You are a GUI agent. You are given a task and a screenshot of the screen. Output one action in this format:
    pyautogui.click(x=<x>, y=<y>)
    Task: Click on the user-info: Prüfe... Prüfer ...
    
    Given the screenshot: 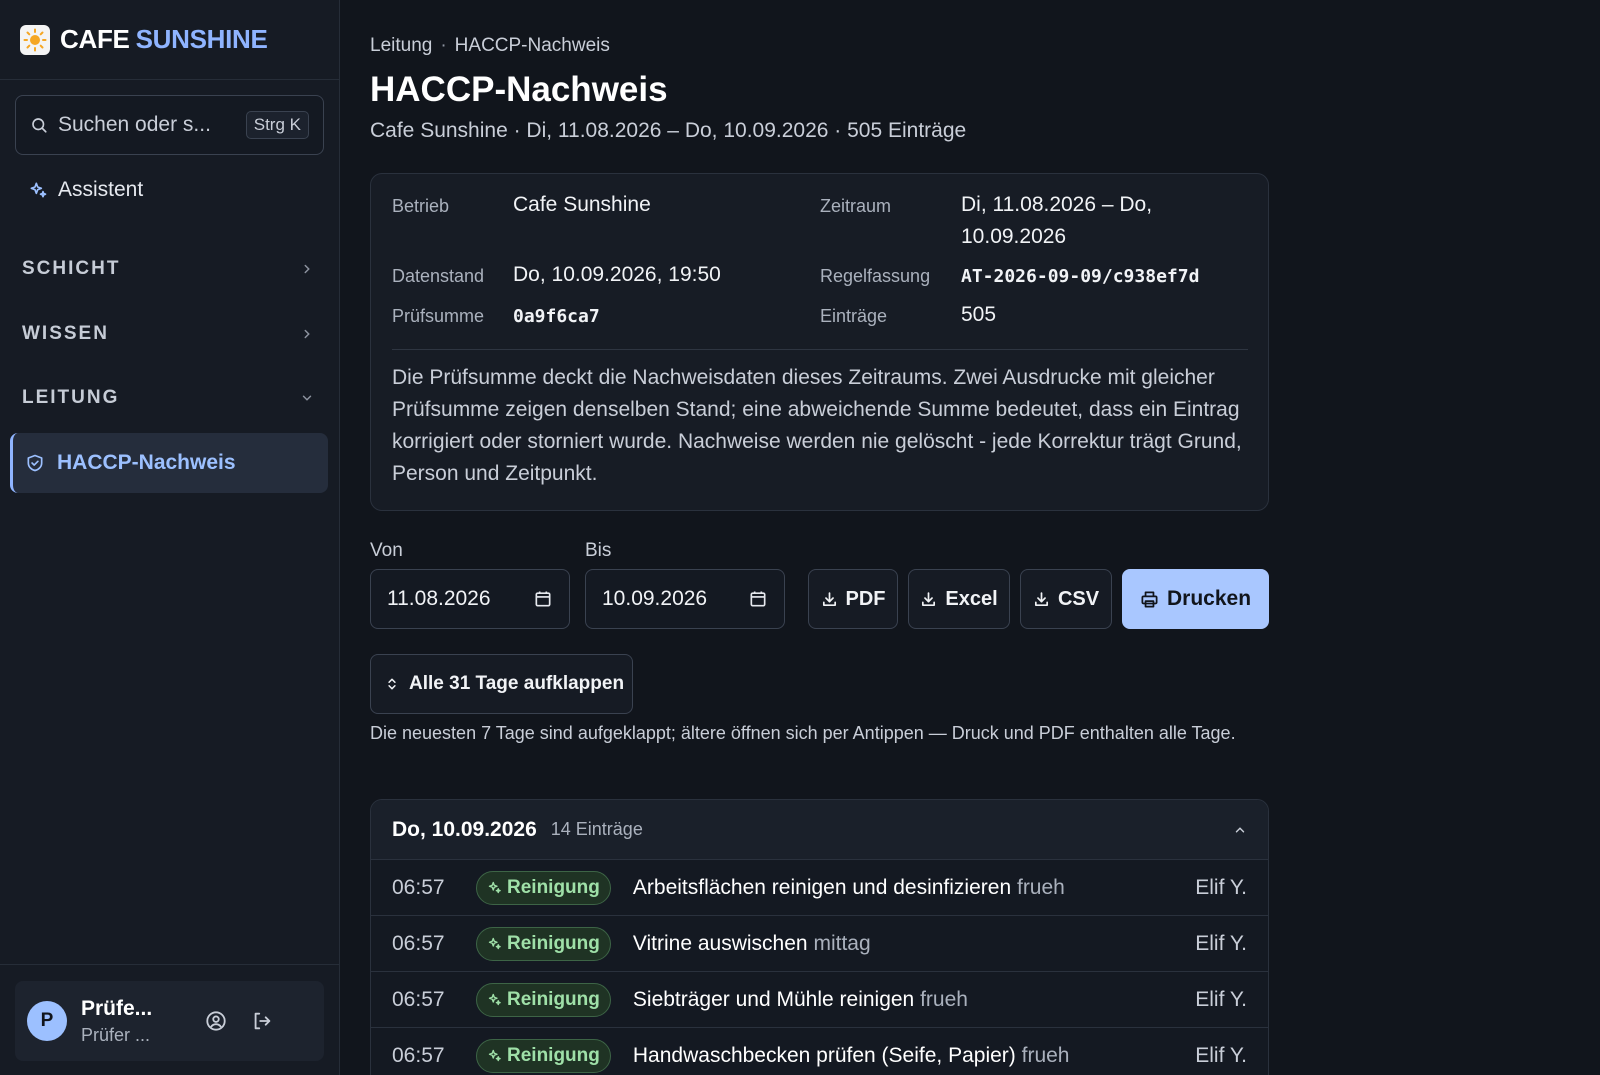 What is the action you would take?
    pyautogui.click(x=131, y=1021)
    